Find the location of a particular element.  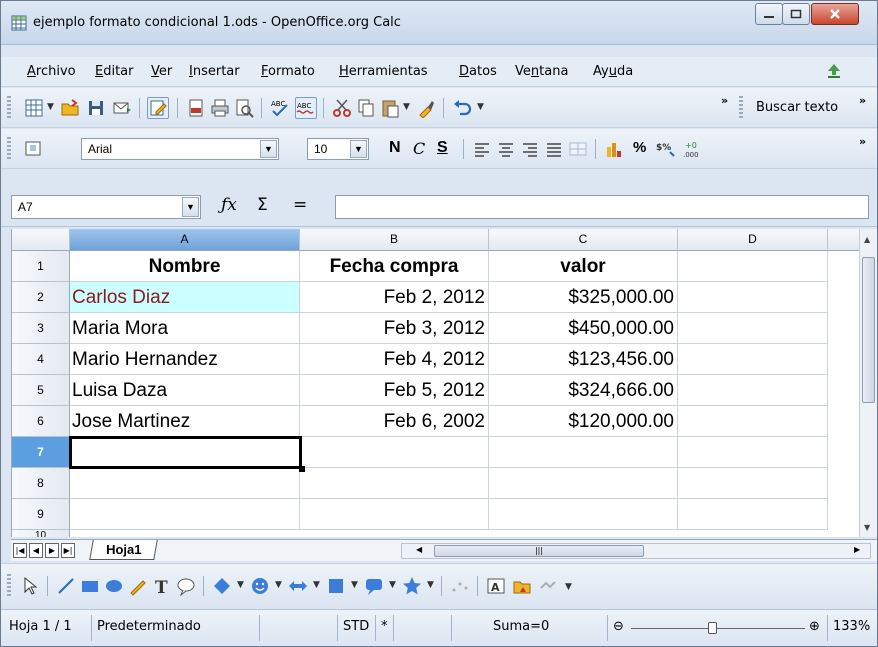

cell-c5: $324,666.00 is located at coordinates (583, 390).